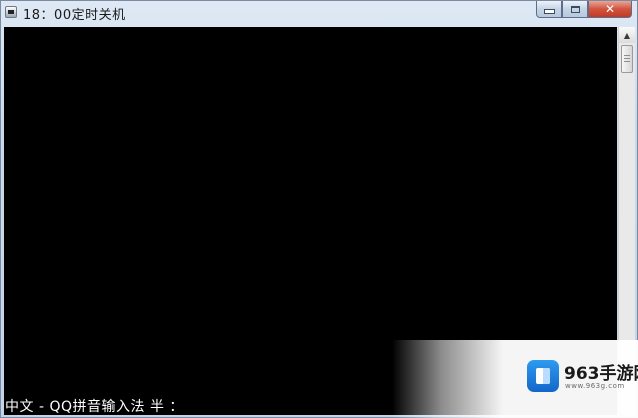 The image size is (638, 418). I want to click on maximize-button, so click(575, 9).